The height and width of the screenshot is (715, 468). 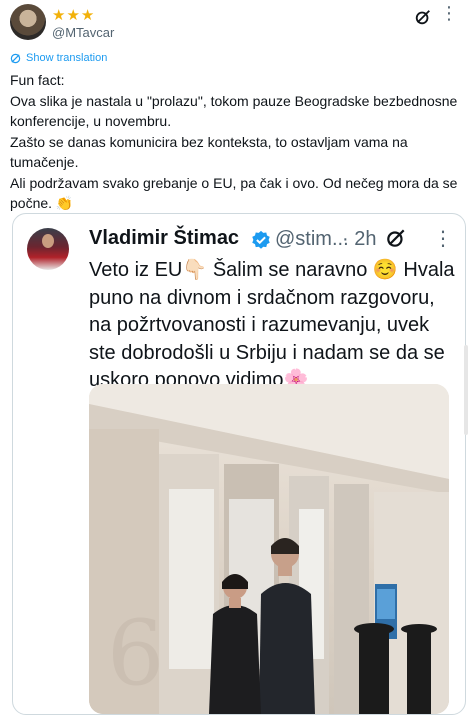 I want to click on author-handle: @MTavcar, so click(x=83, y=32).